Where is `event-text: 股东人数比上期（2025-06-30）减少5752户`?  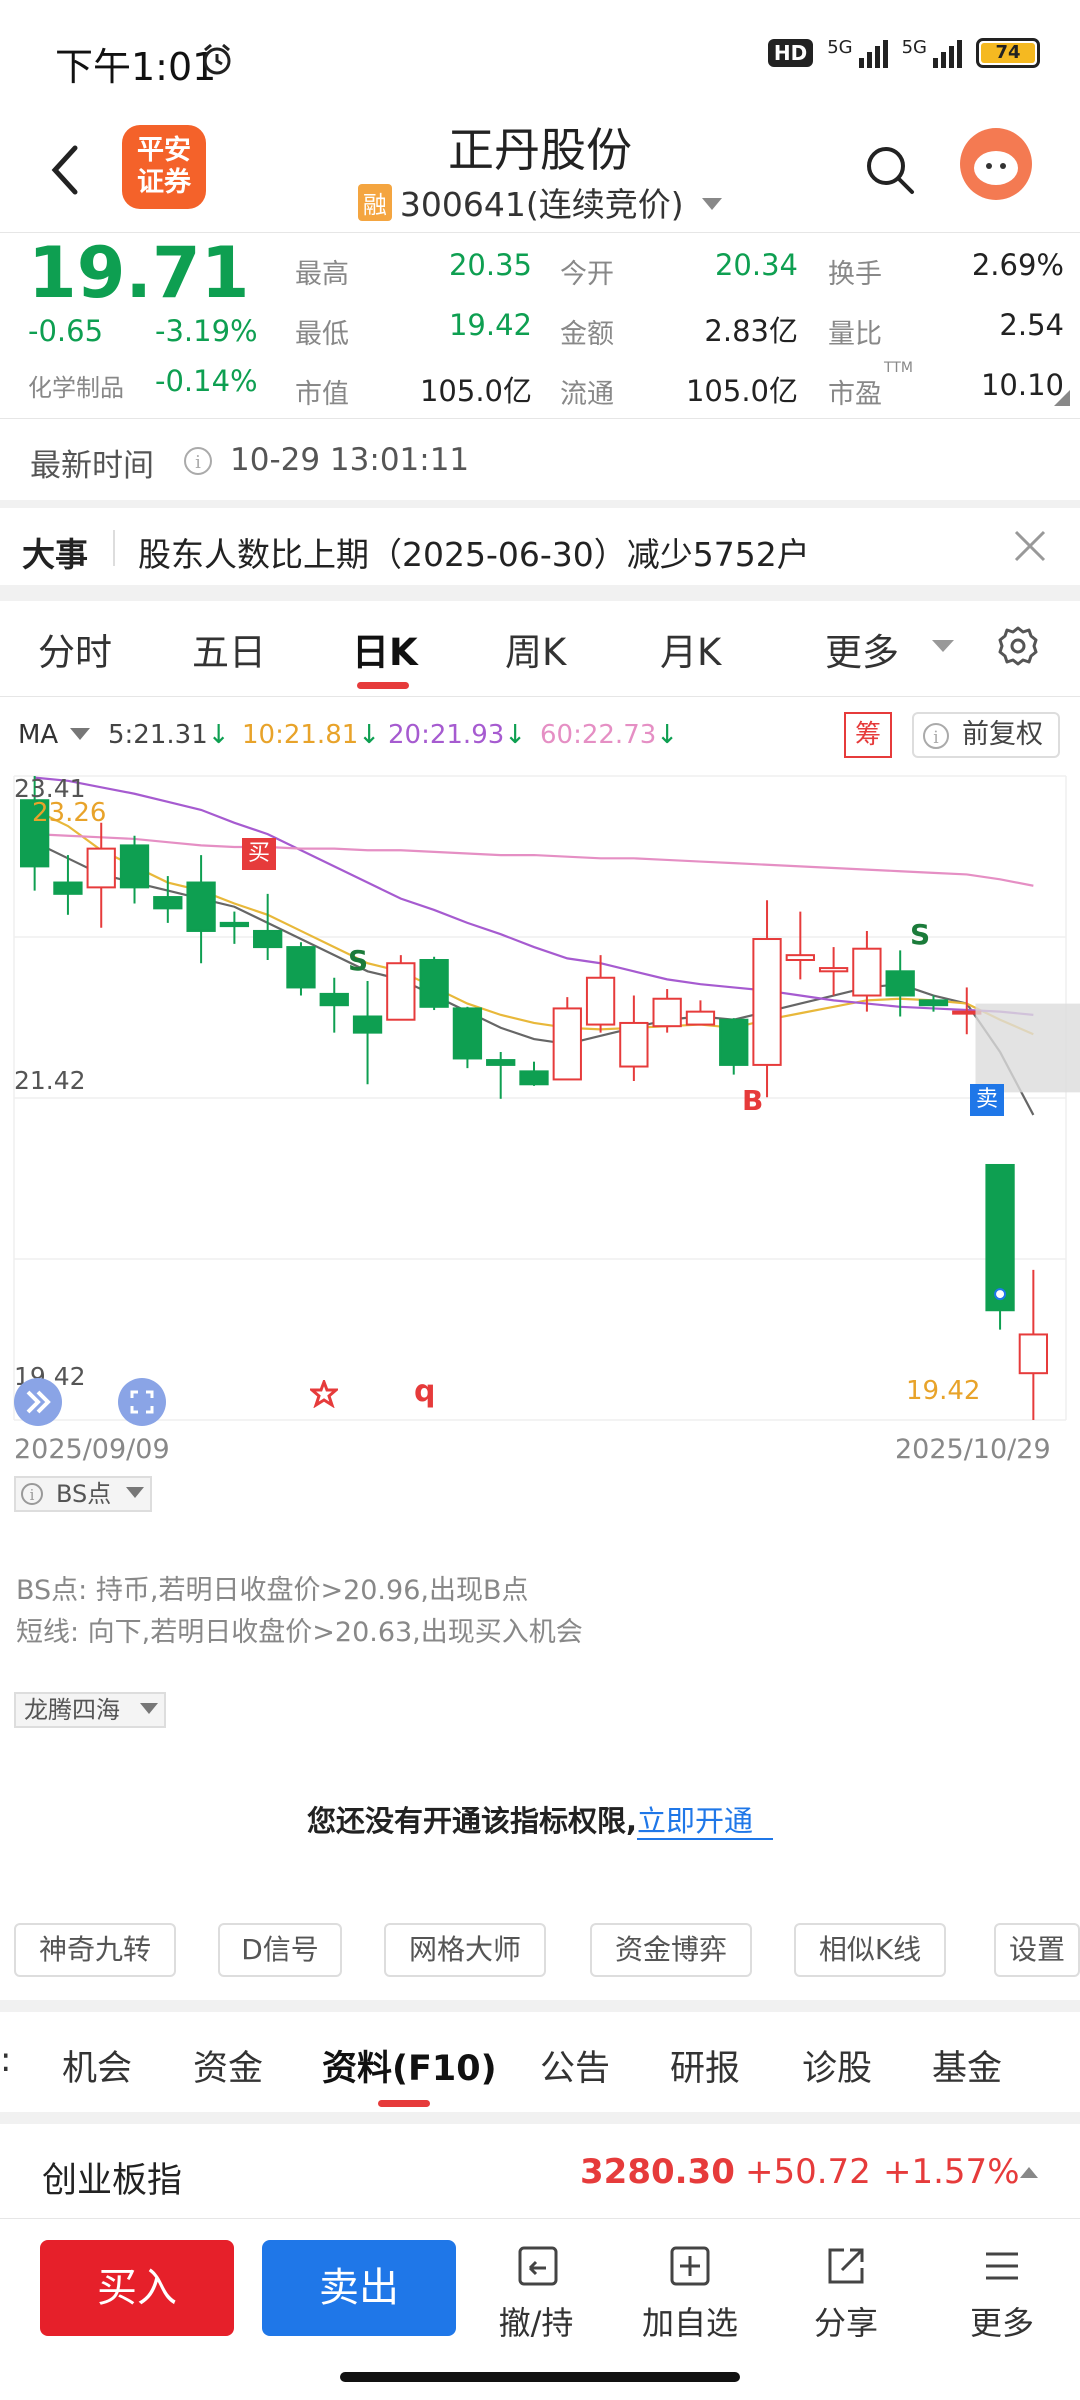 event-text: 股东人数比上期（2025-06-30）减少5752户 is located at coordinates (474, 552).